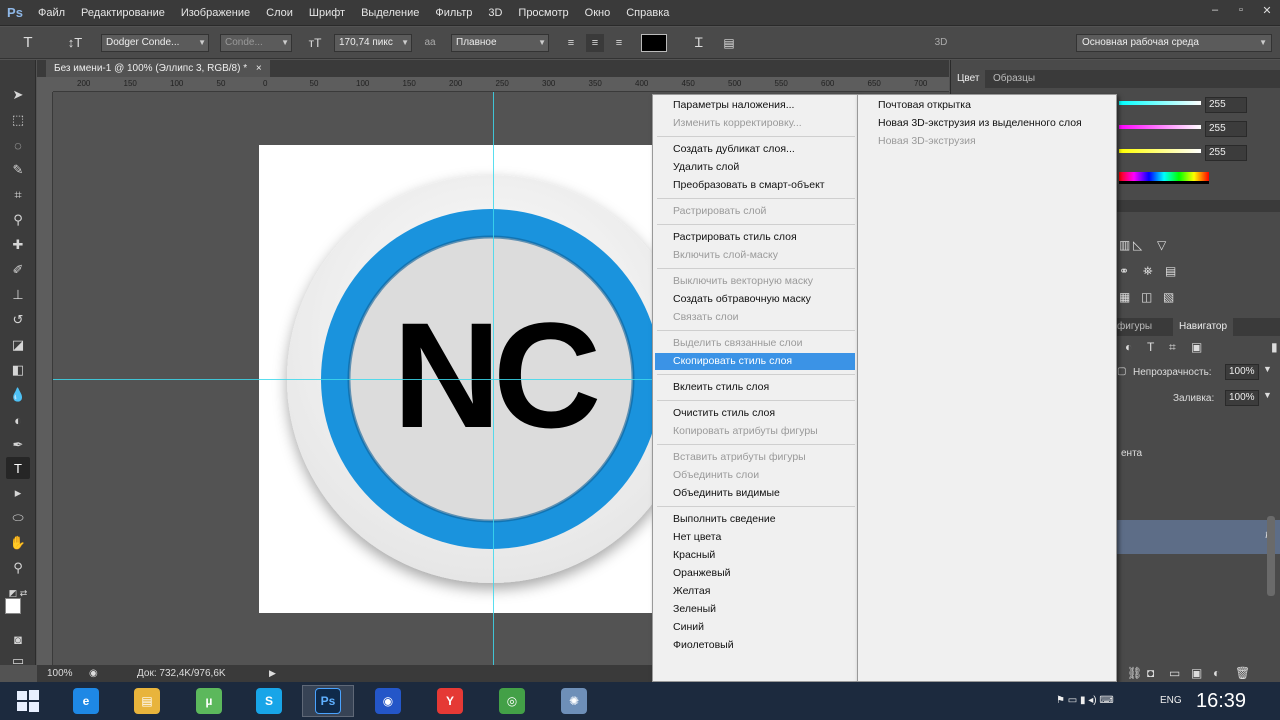 The width and height of the screenshot is (1280, 720). Describe the element at coordinates (1267, 369) in the screenshot. I see `opacity-dropdown-icon: ▼` at that location.